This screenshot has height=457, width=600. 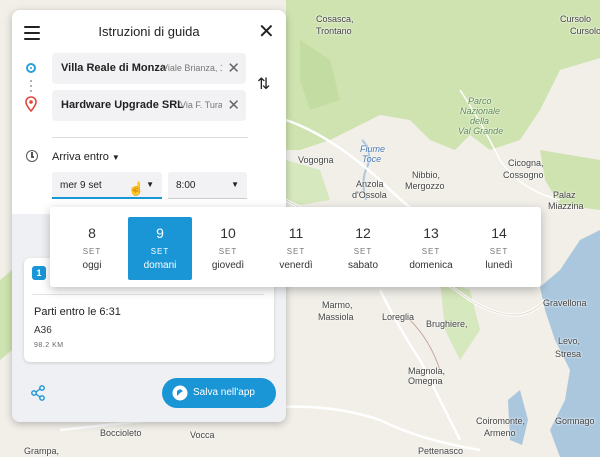 I want to click on date-weekday: giovedì, so click(x=228, y=265).